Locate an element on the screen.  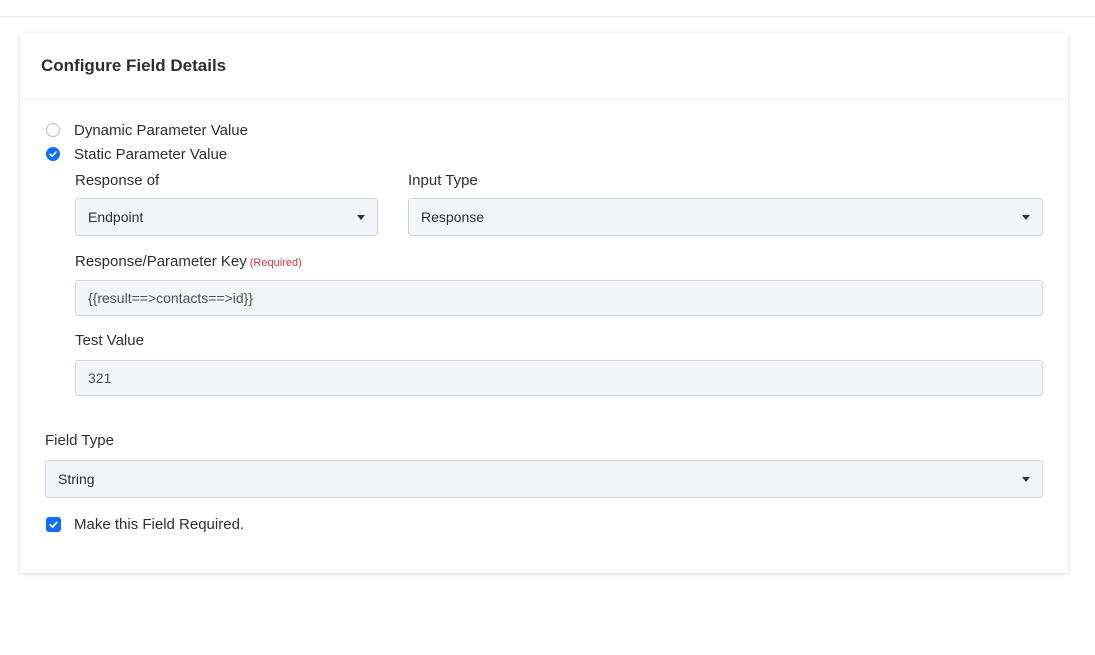
dynamic-parameter-label: Dynamic Parameter Value is located at coordinates (161, 130).